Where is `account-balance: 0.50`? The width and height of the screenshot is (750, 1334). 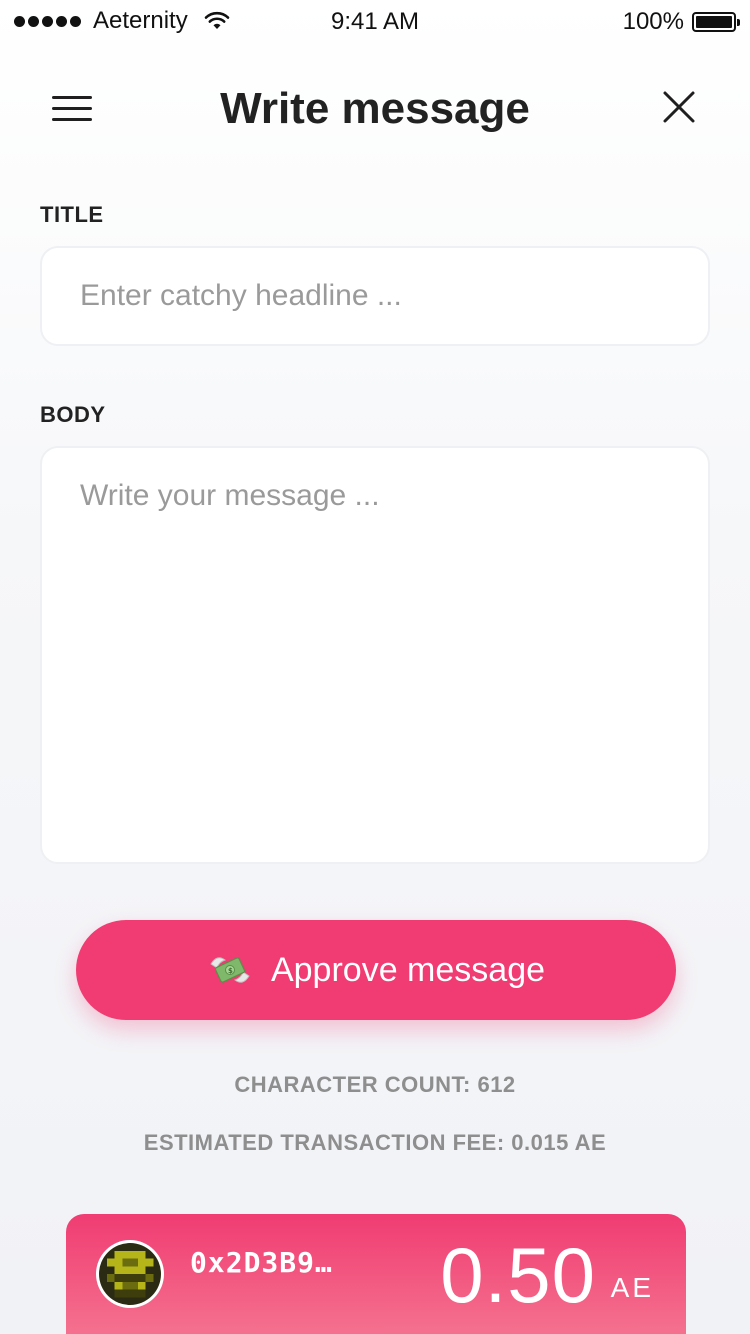 account-balance: 0.50 is located at coordinates (518, 1275).